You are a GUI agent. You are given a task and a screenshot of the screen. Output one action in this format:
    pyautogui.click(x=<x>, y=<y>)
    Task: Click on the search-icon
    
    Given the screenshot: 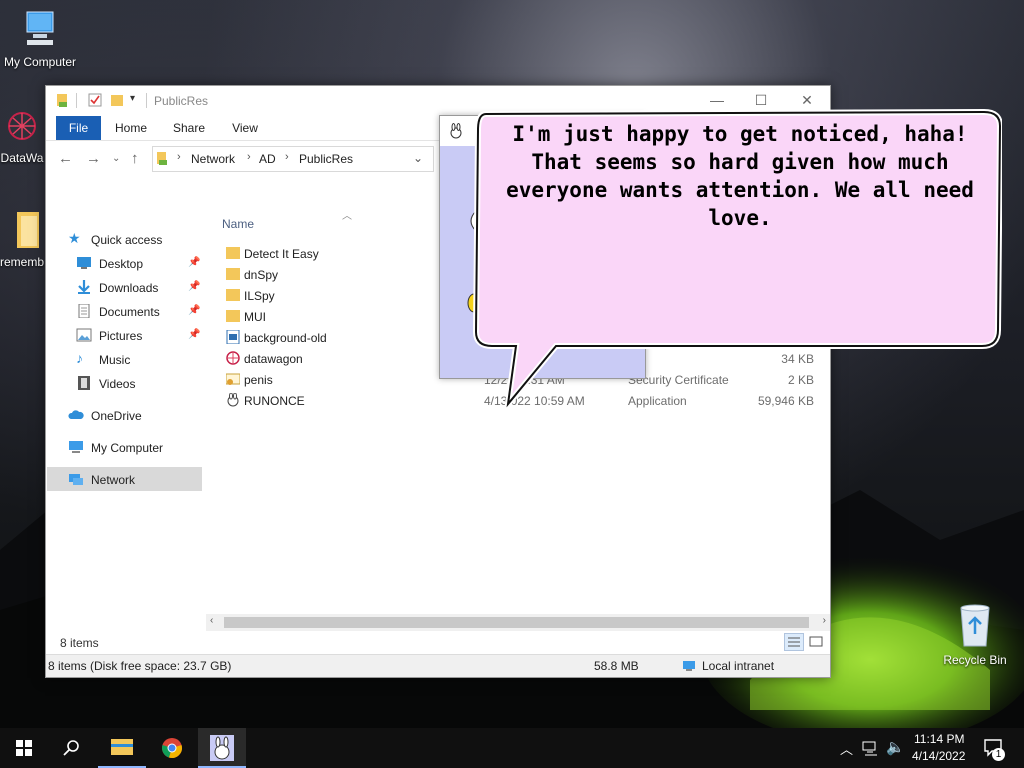 What is the action you would take?
    pyautogui.click(x=71, y=748)
    